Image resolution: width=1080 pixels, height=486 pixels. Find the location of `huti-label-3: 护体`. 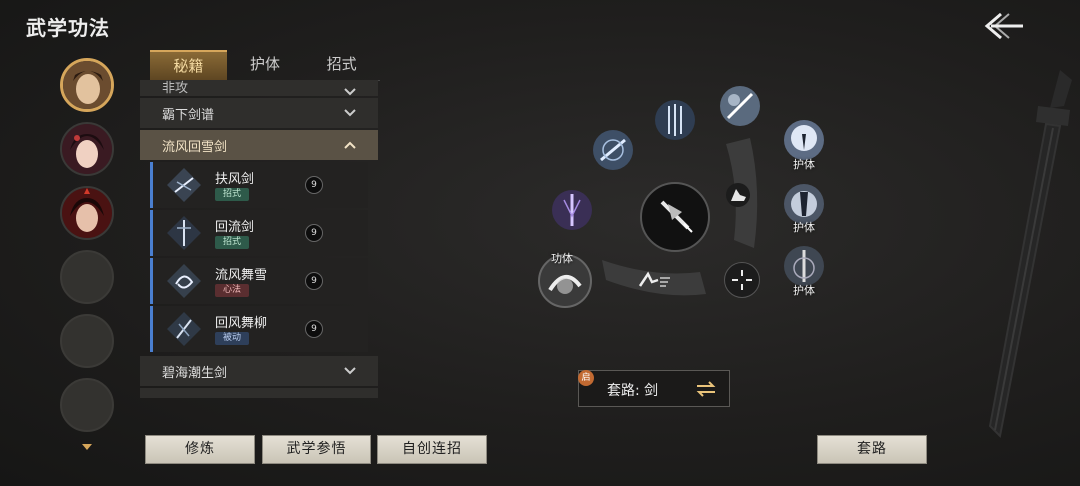

huti-label-3: 护体 is located at coordinates (804, 290).